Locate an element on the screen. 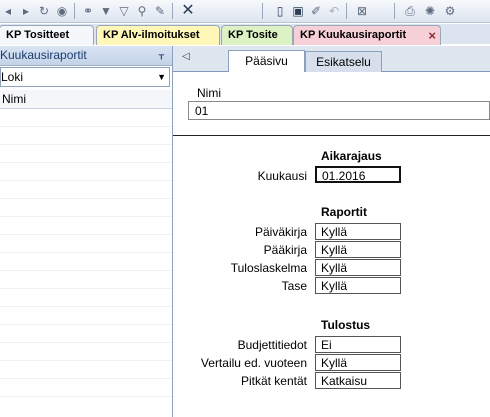  stop-icon: ◉ is located at coordinates (62, 11).